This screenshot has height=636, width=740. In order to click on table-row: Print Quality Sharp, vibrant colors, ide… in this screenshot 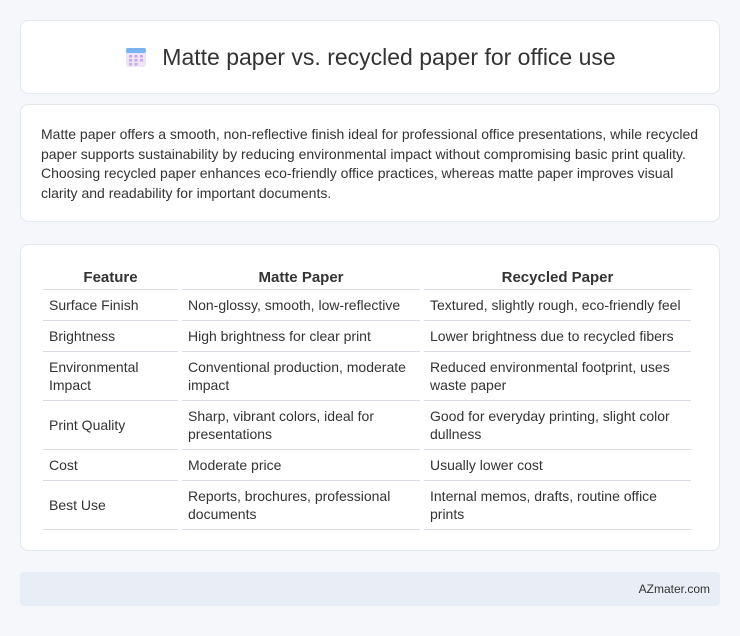, I will do `click(367, 425)`.